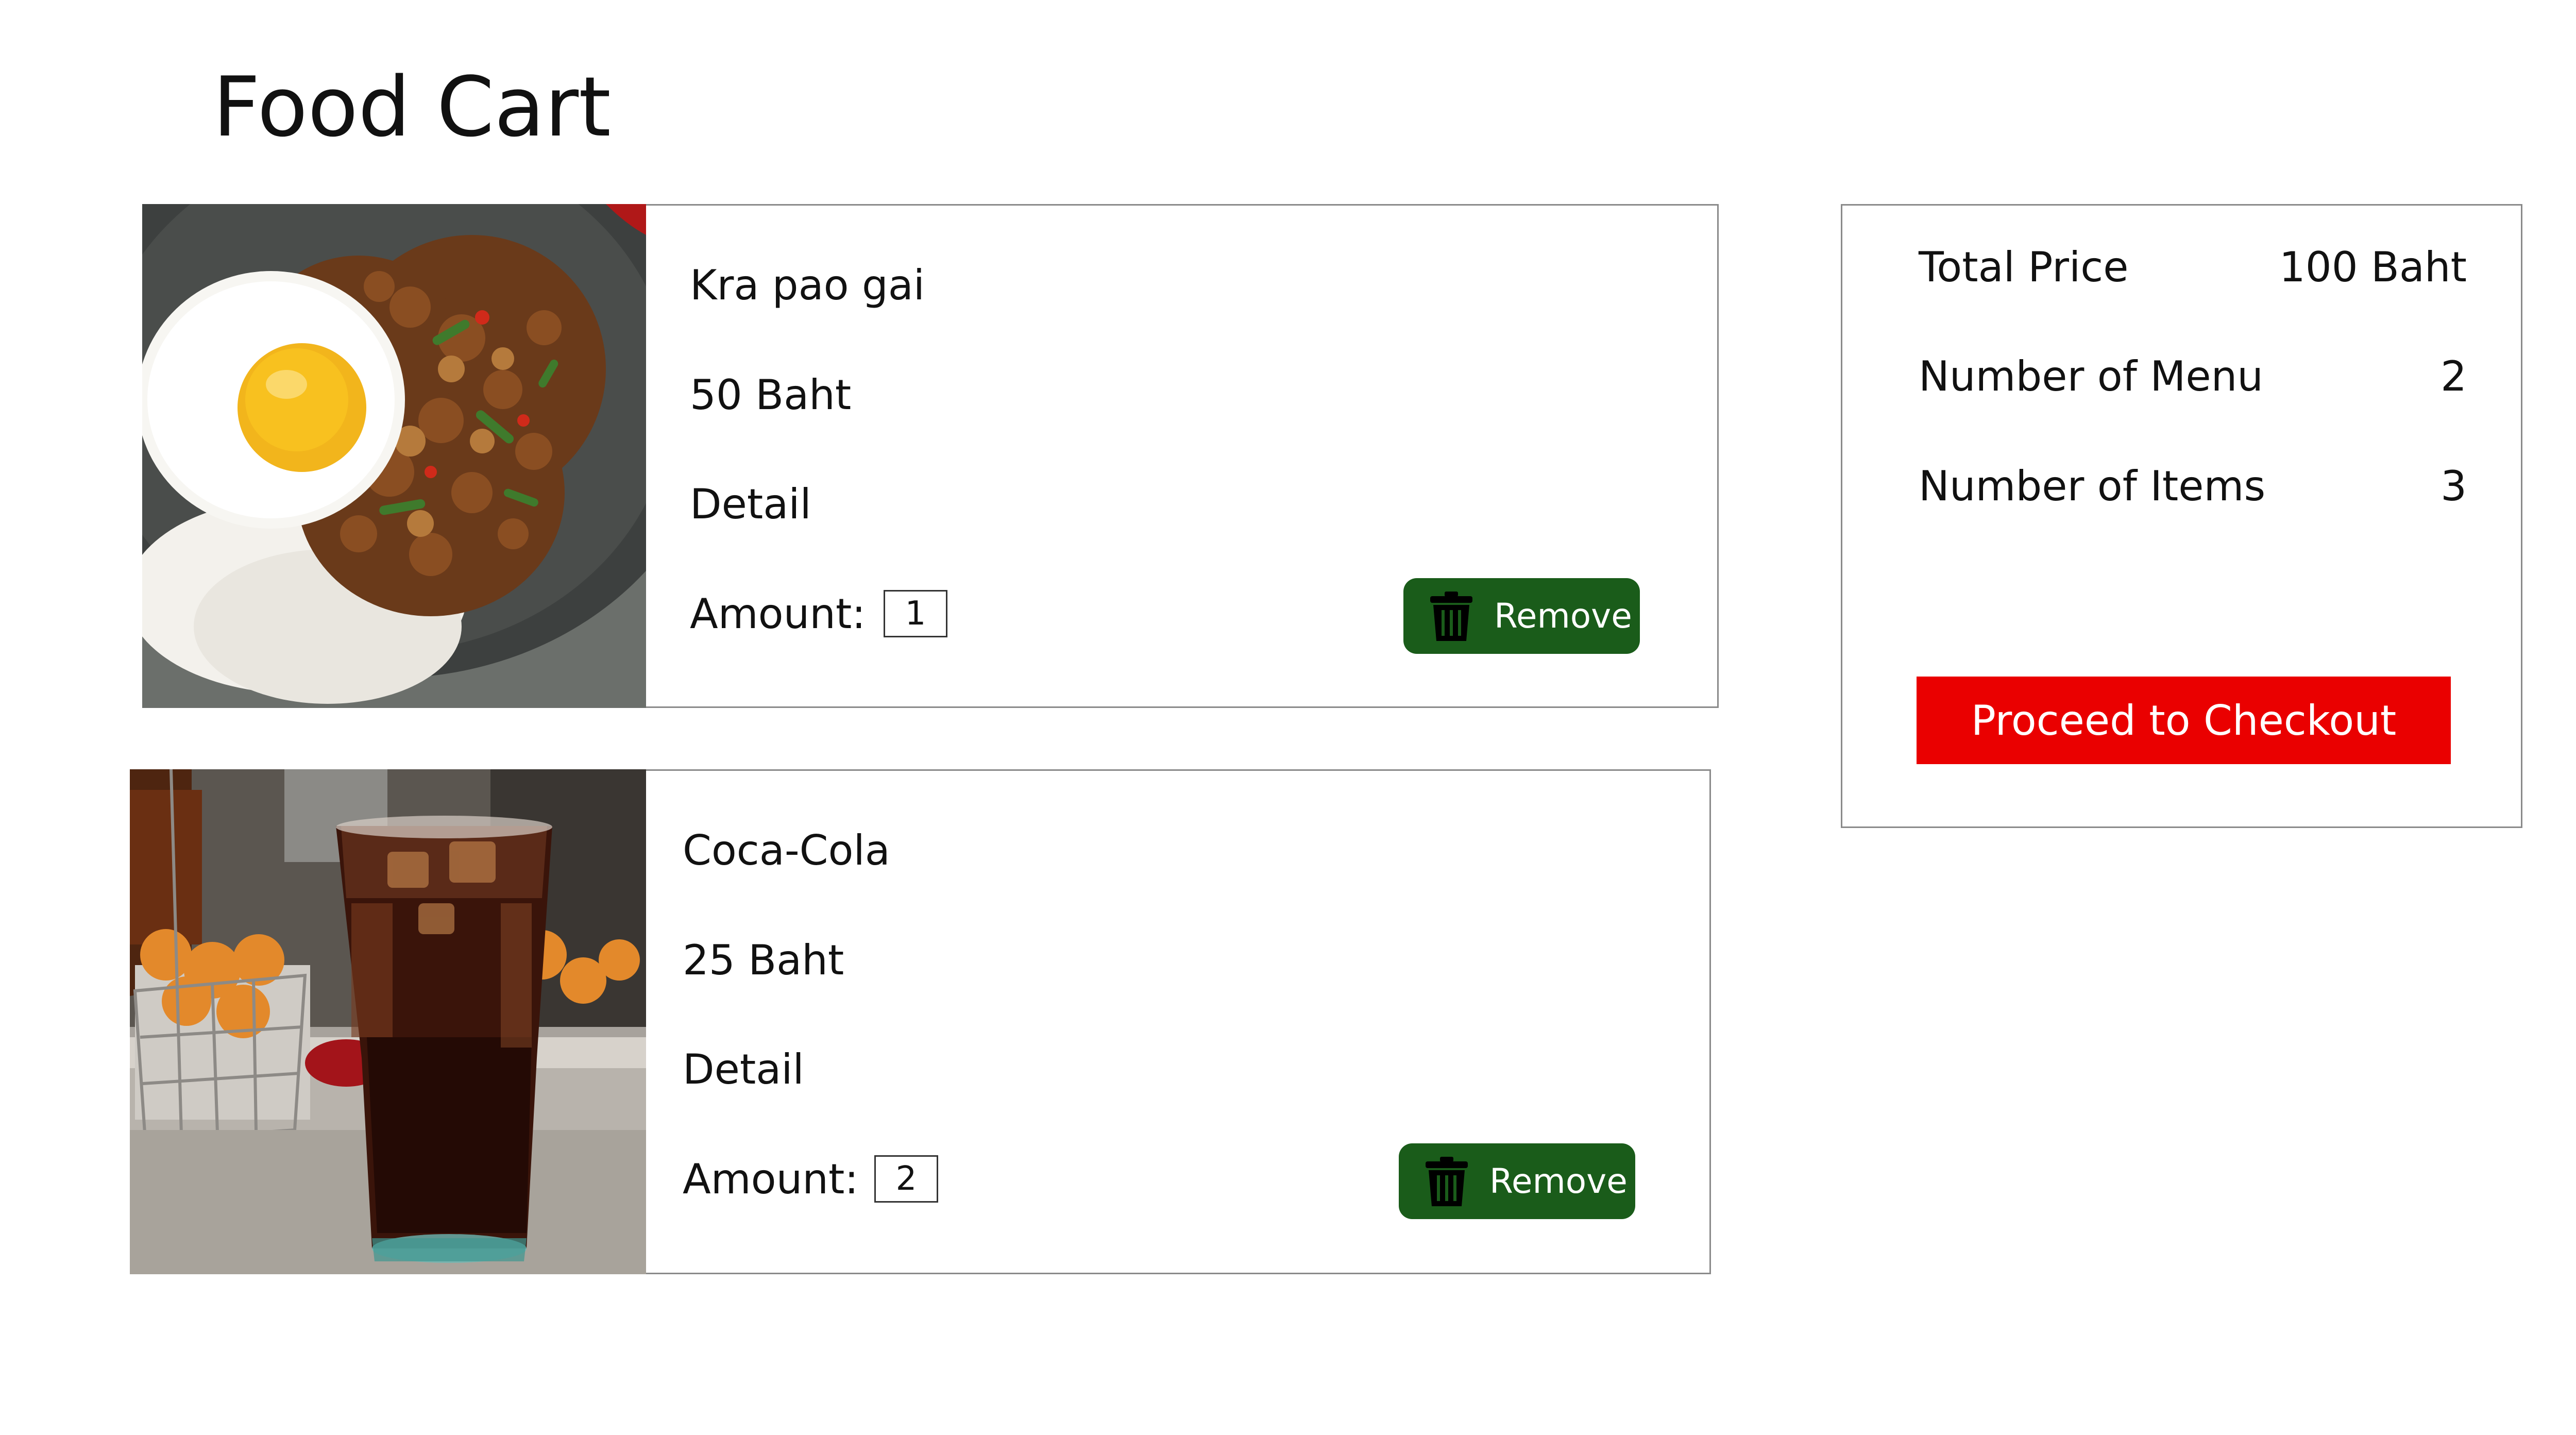  Describe the element at coordinates (388, 1021) in the screenshot. I see `drink-photo` at that location.